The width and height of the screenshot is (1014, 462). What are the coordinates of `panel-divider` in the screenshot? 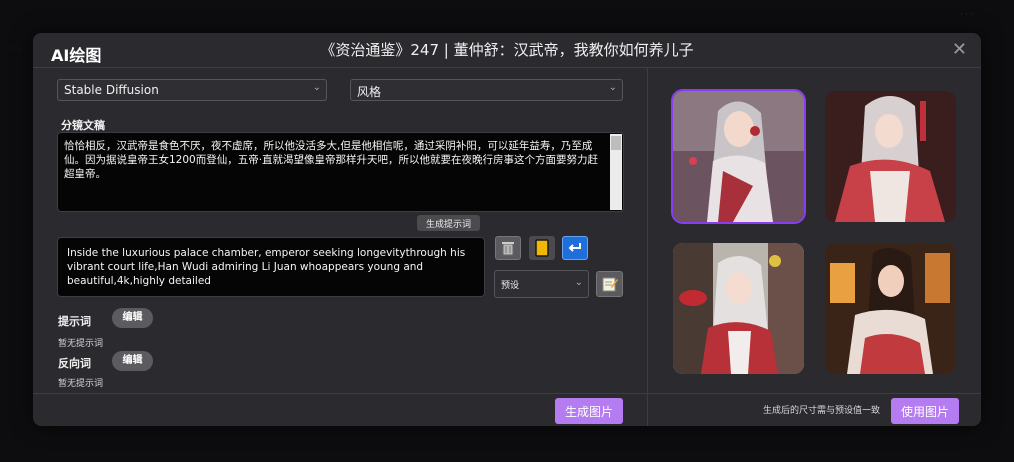 It's located at (647, 247).